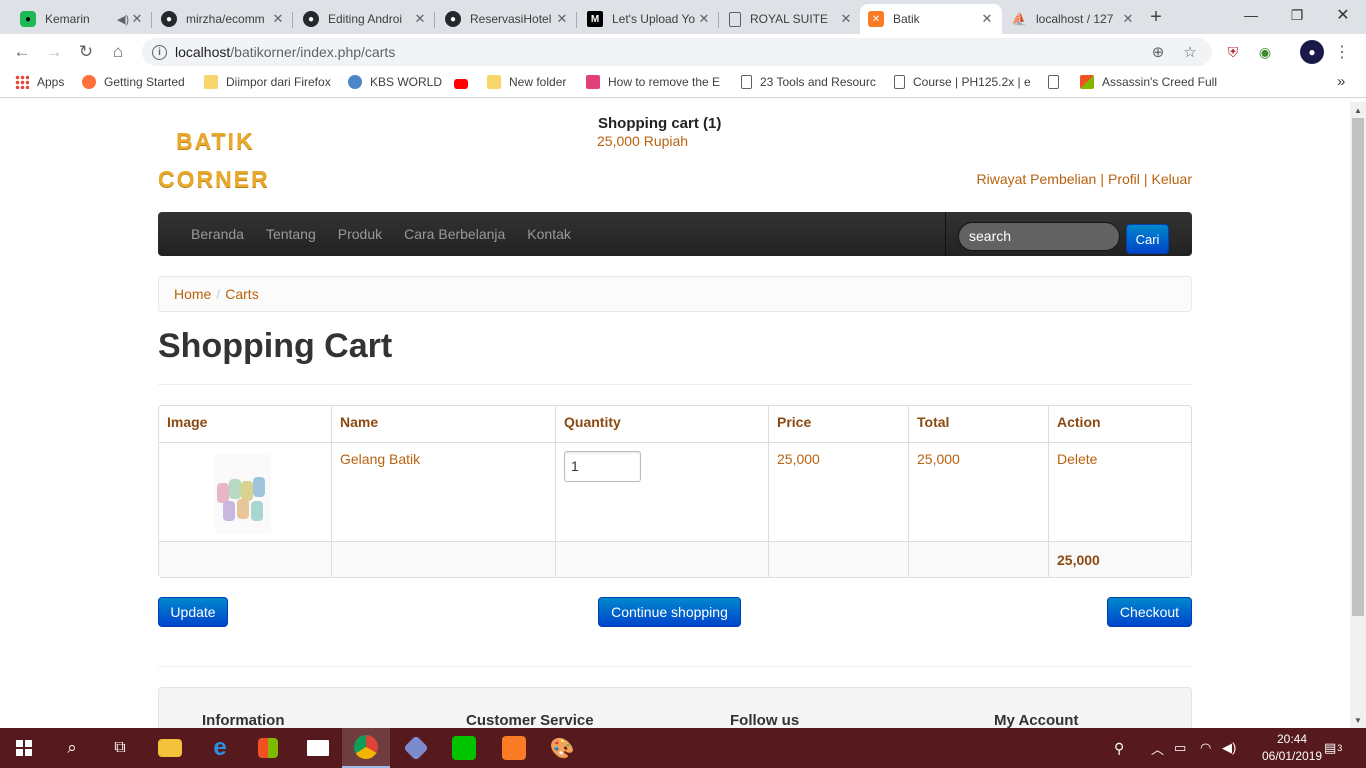 The image size is (1366, 768). What do you see at coordinates (267, 82) in the screenshot?
I see `bookmark-diimpor: Diimpor dari Firefox` at bounding box center [267, 82].